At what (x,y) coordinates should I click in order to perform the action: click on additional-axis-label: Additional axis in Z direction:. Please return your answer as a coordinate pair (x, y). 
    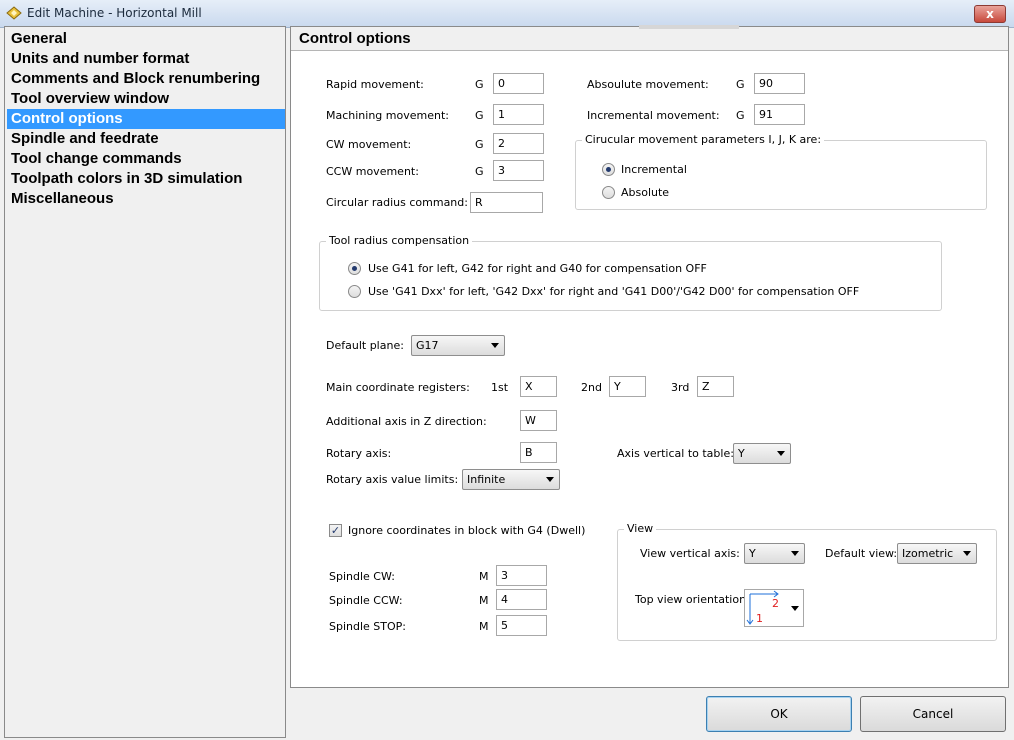
    Looking at the image, I should click on (406, 421).